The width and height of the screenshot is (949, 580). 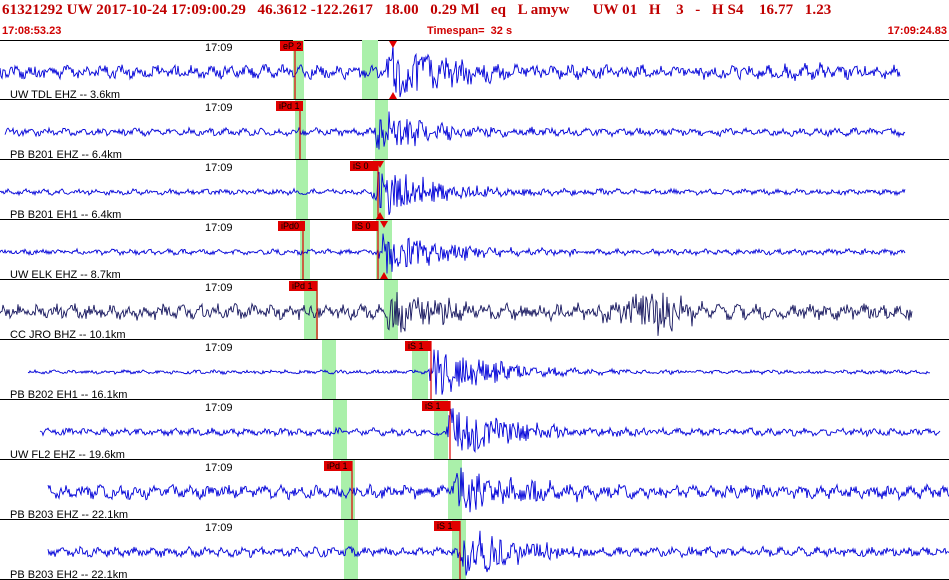 I want to click on seismogram-panel: 17:09 CC JRO BHZ -- 10.1km iPd 1, so click(x=474, y=310).